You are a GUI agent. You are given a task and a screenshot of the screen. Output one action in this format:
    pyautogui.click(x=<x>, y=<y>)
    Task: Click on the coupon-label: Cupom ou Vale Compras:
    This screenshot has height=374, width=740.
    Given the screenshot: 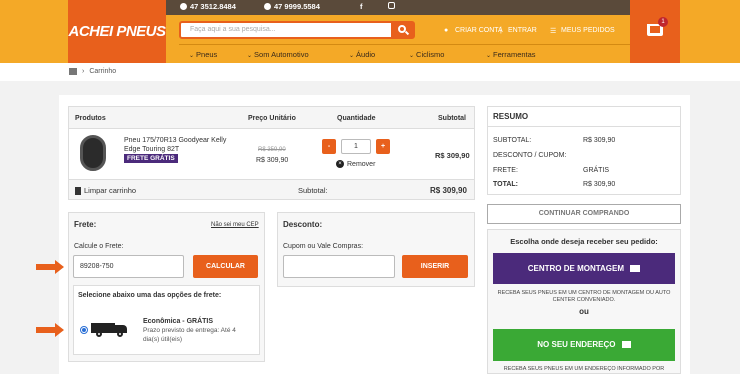 What is the action you would take?
    pyautogui.click(x=323, y=246)
    